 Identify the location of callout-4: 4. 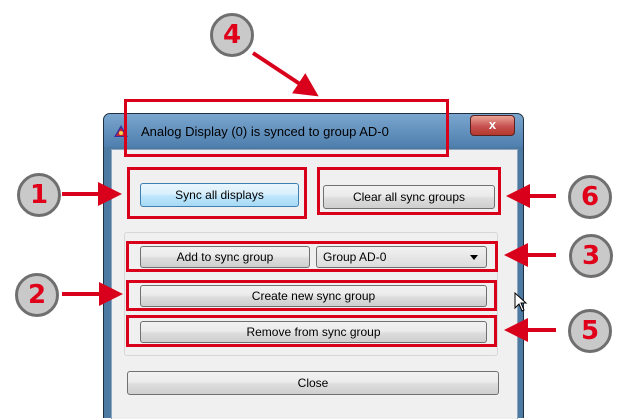
(232, 35).